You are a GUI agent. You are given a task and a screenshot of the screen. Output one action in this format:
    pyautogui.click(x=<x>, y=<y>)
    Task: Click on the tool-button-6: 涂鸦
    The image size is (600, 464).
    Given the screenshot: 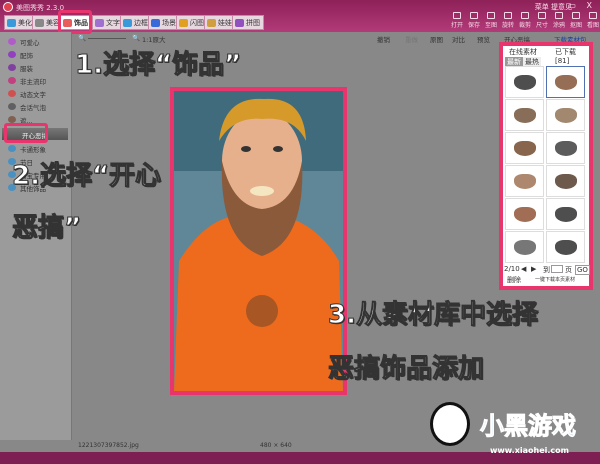 What is the action you would take?
    pyautogui.click(x=559, y=20)
    